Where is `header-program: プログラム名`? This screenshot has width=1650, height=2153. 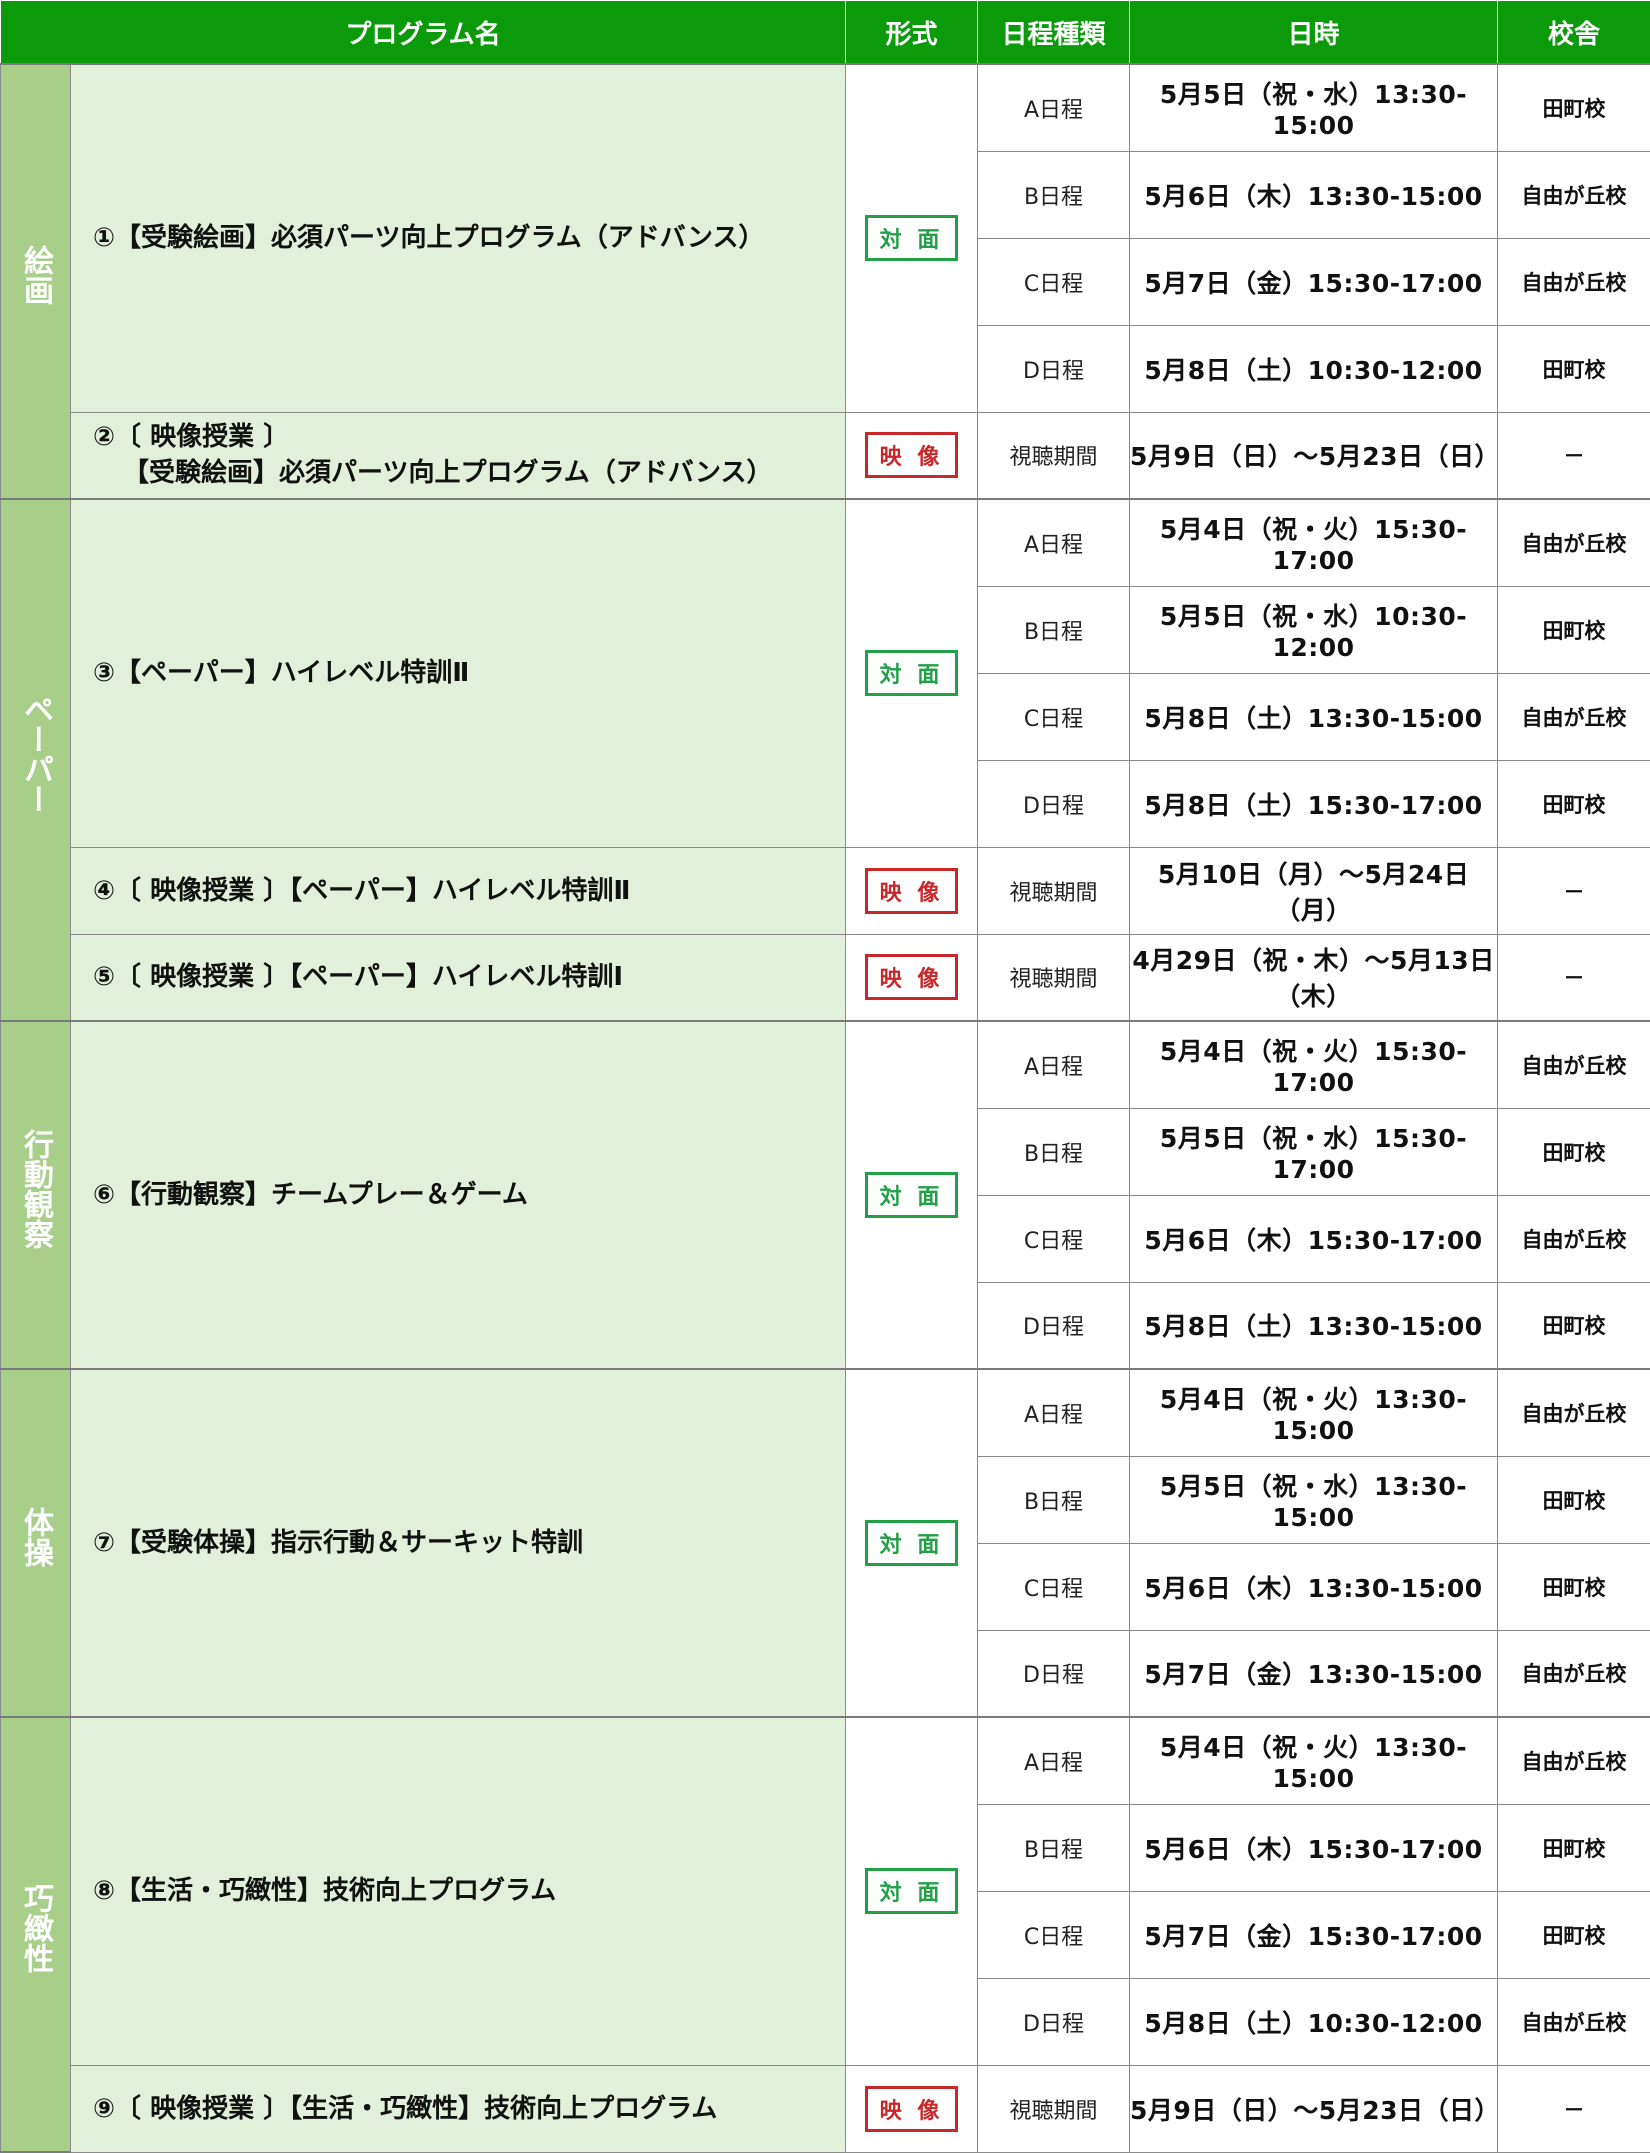 header-program: プログラム名 is located at coordinates (423, 33).